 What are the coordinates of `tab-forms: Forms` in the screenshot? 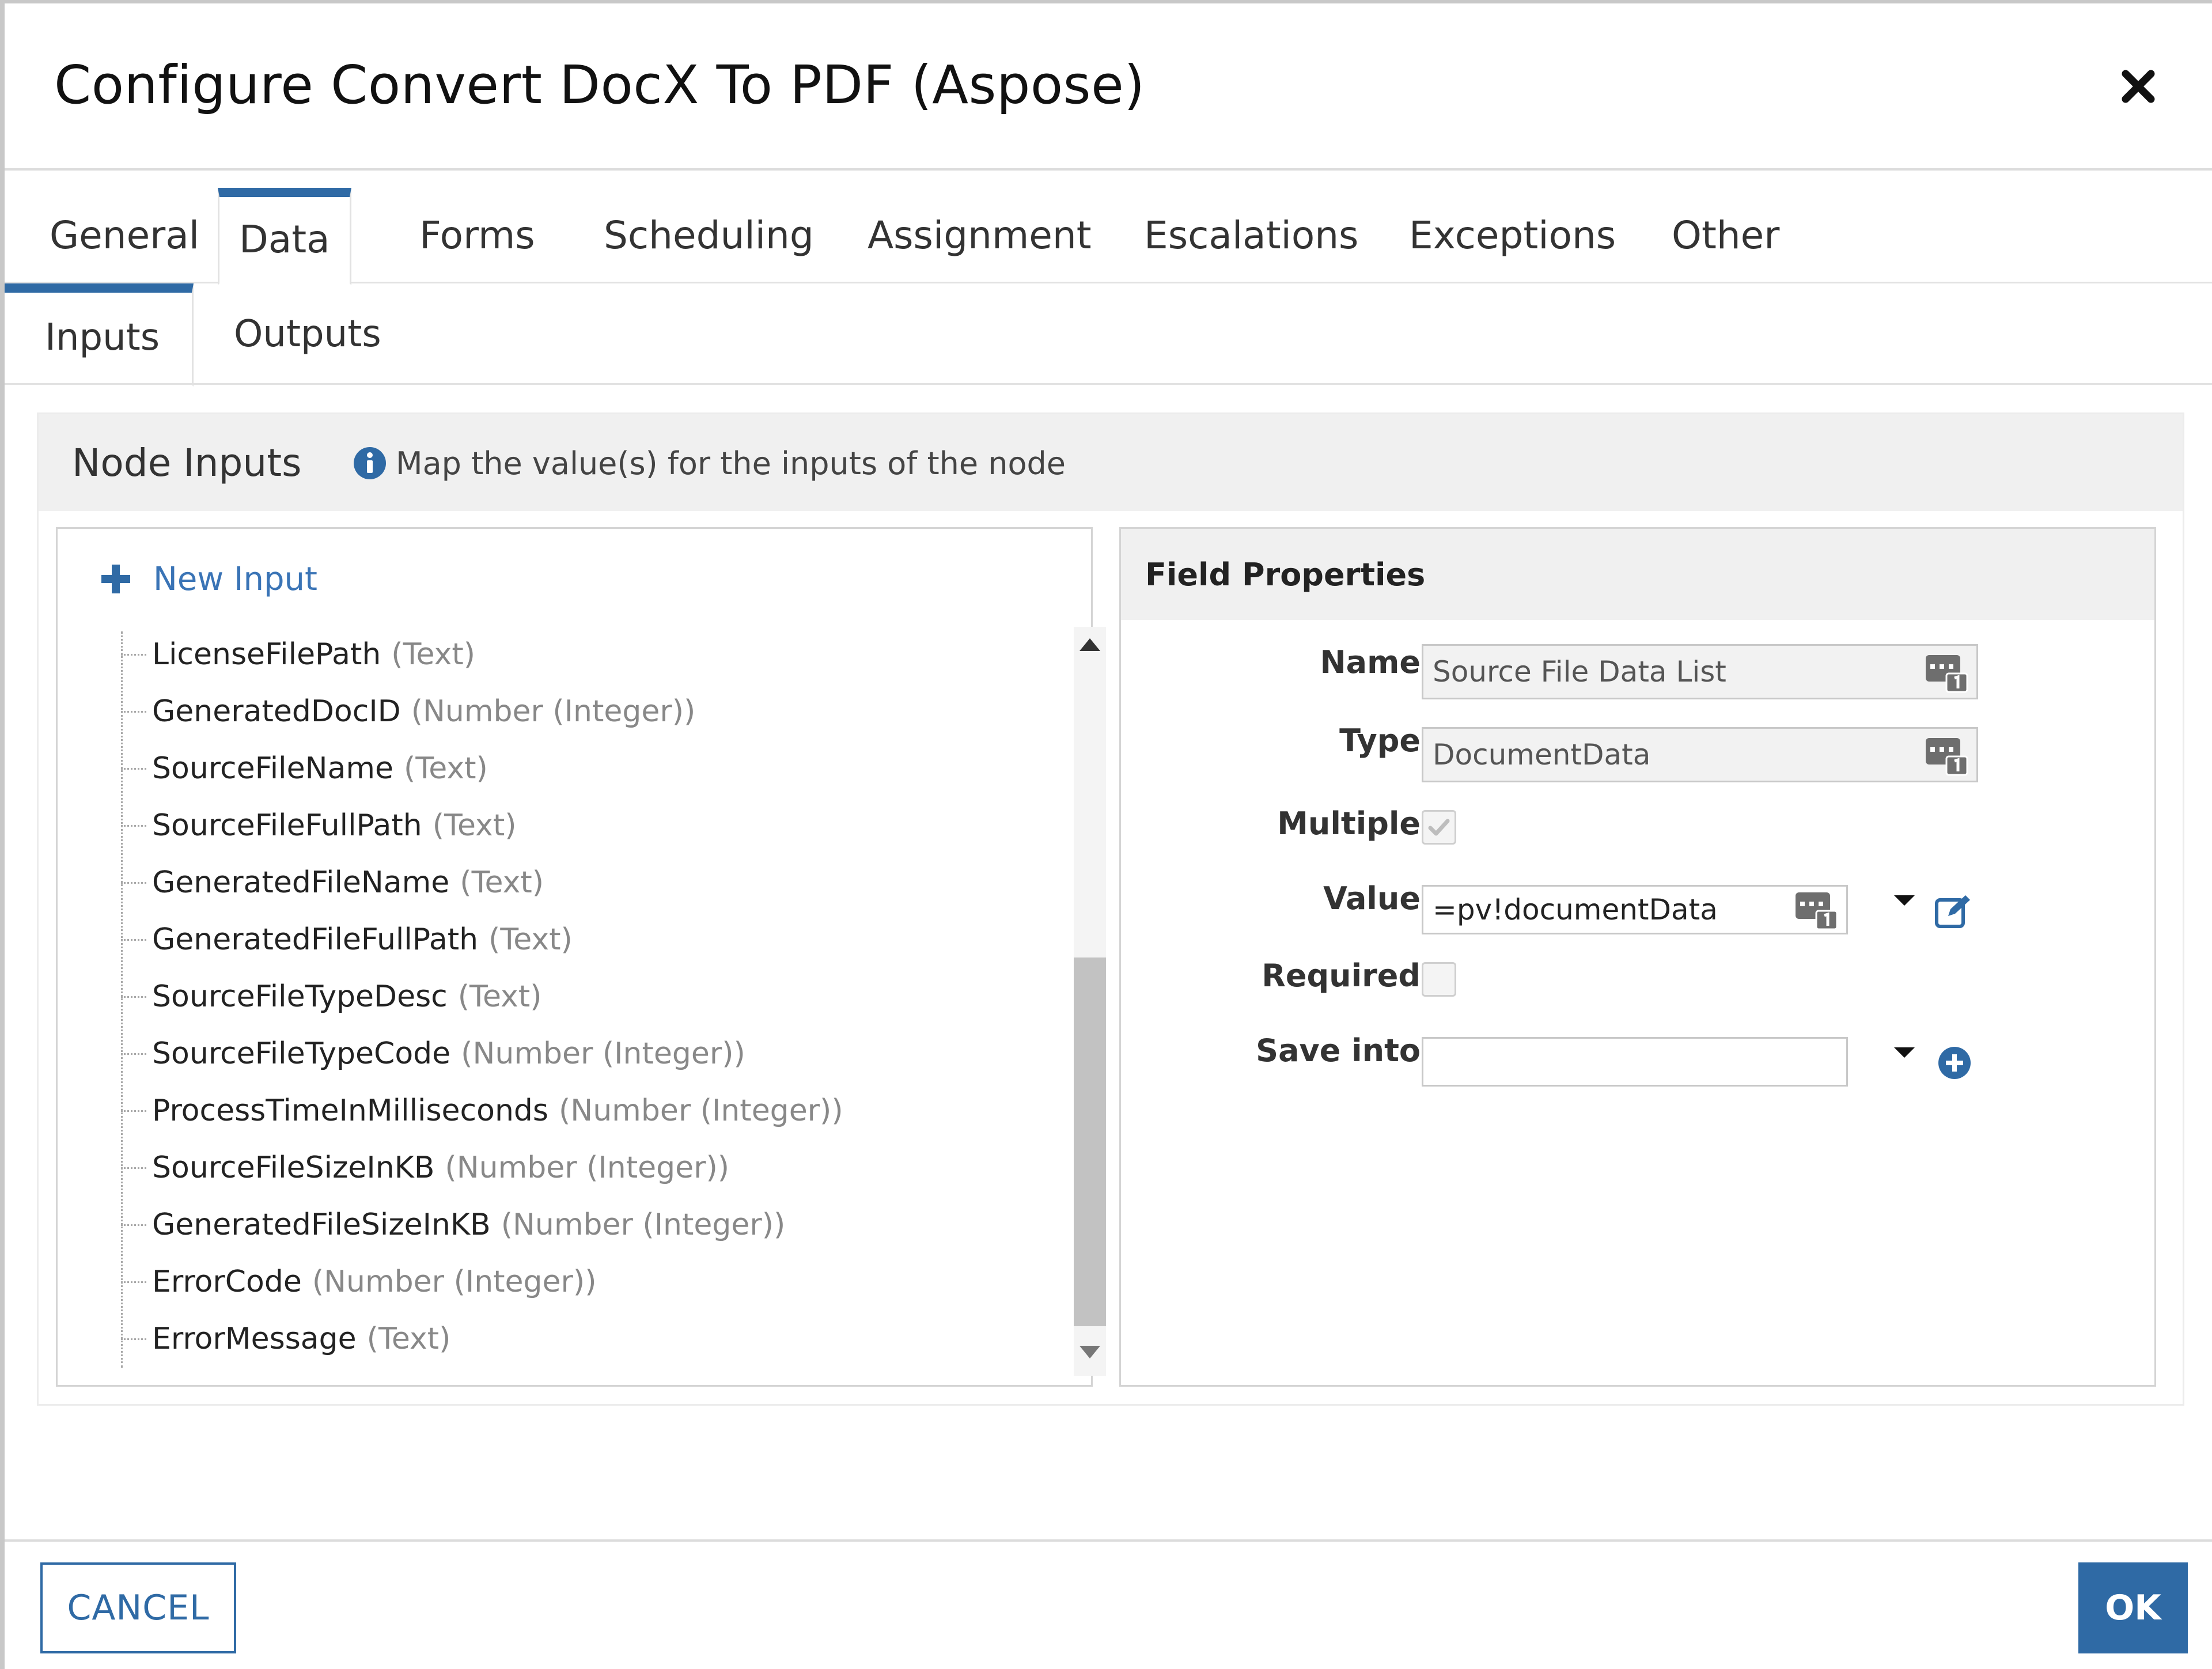 It's located at (477, 235).